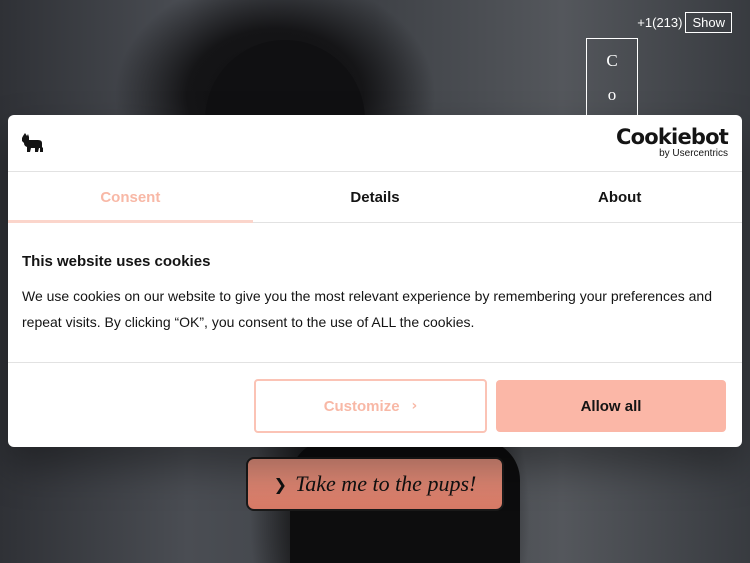  What do you see at coordinates (708, 22) in the screenshot?
I see `show-button: Show` at bounding box center [708, 22].